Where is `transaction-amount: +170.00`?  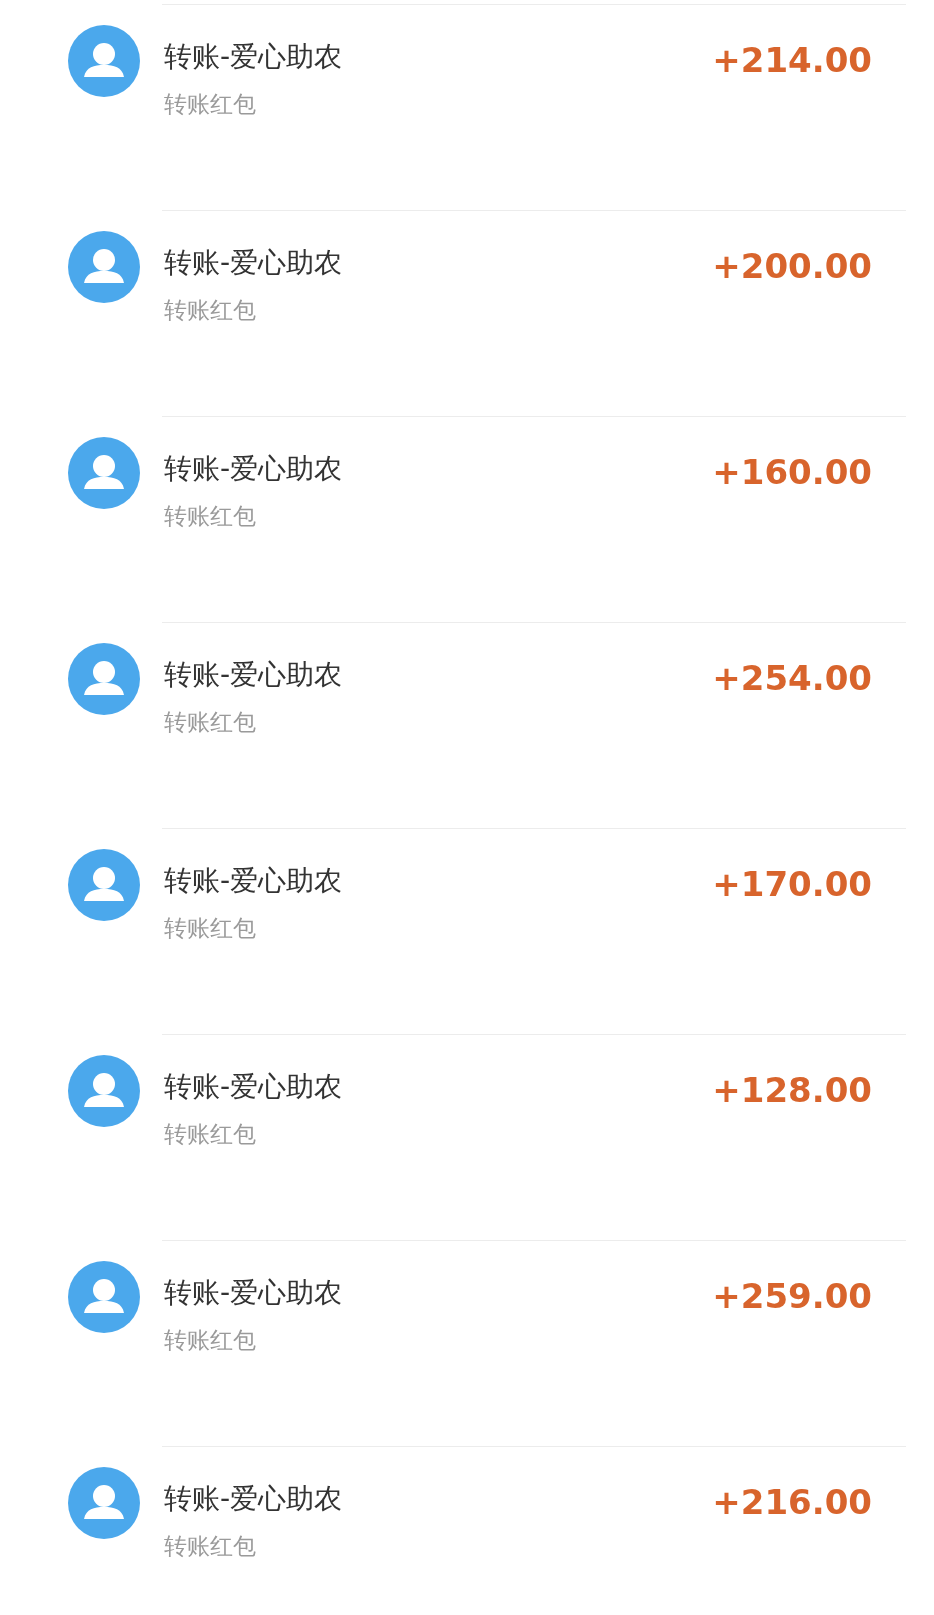 transaction-amount: +170.00 is located at coordinates (792, 884).